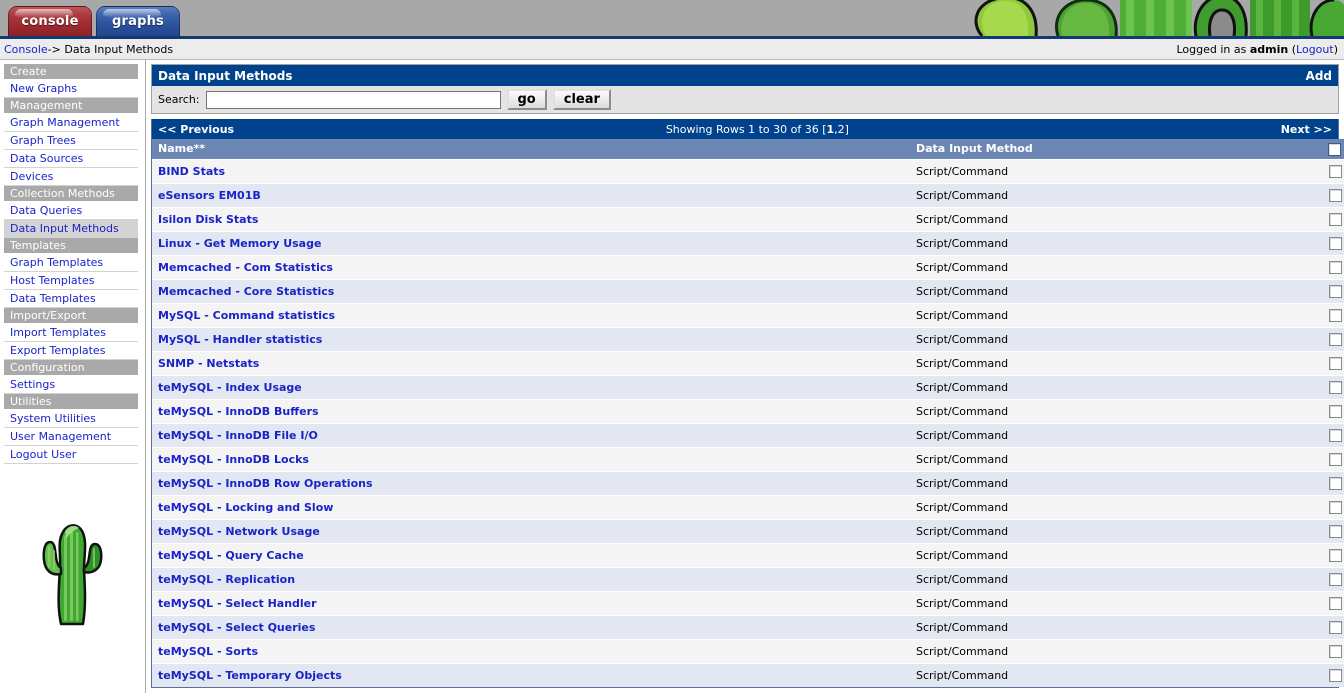  I want to click on search-input, so click(353, 99).